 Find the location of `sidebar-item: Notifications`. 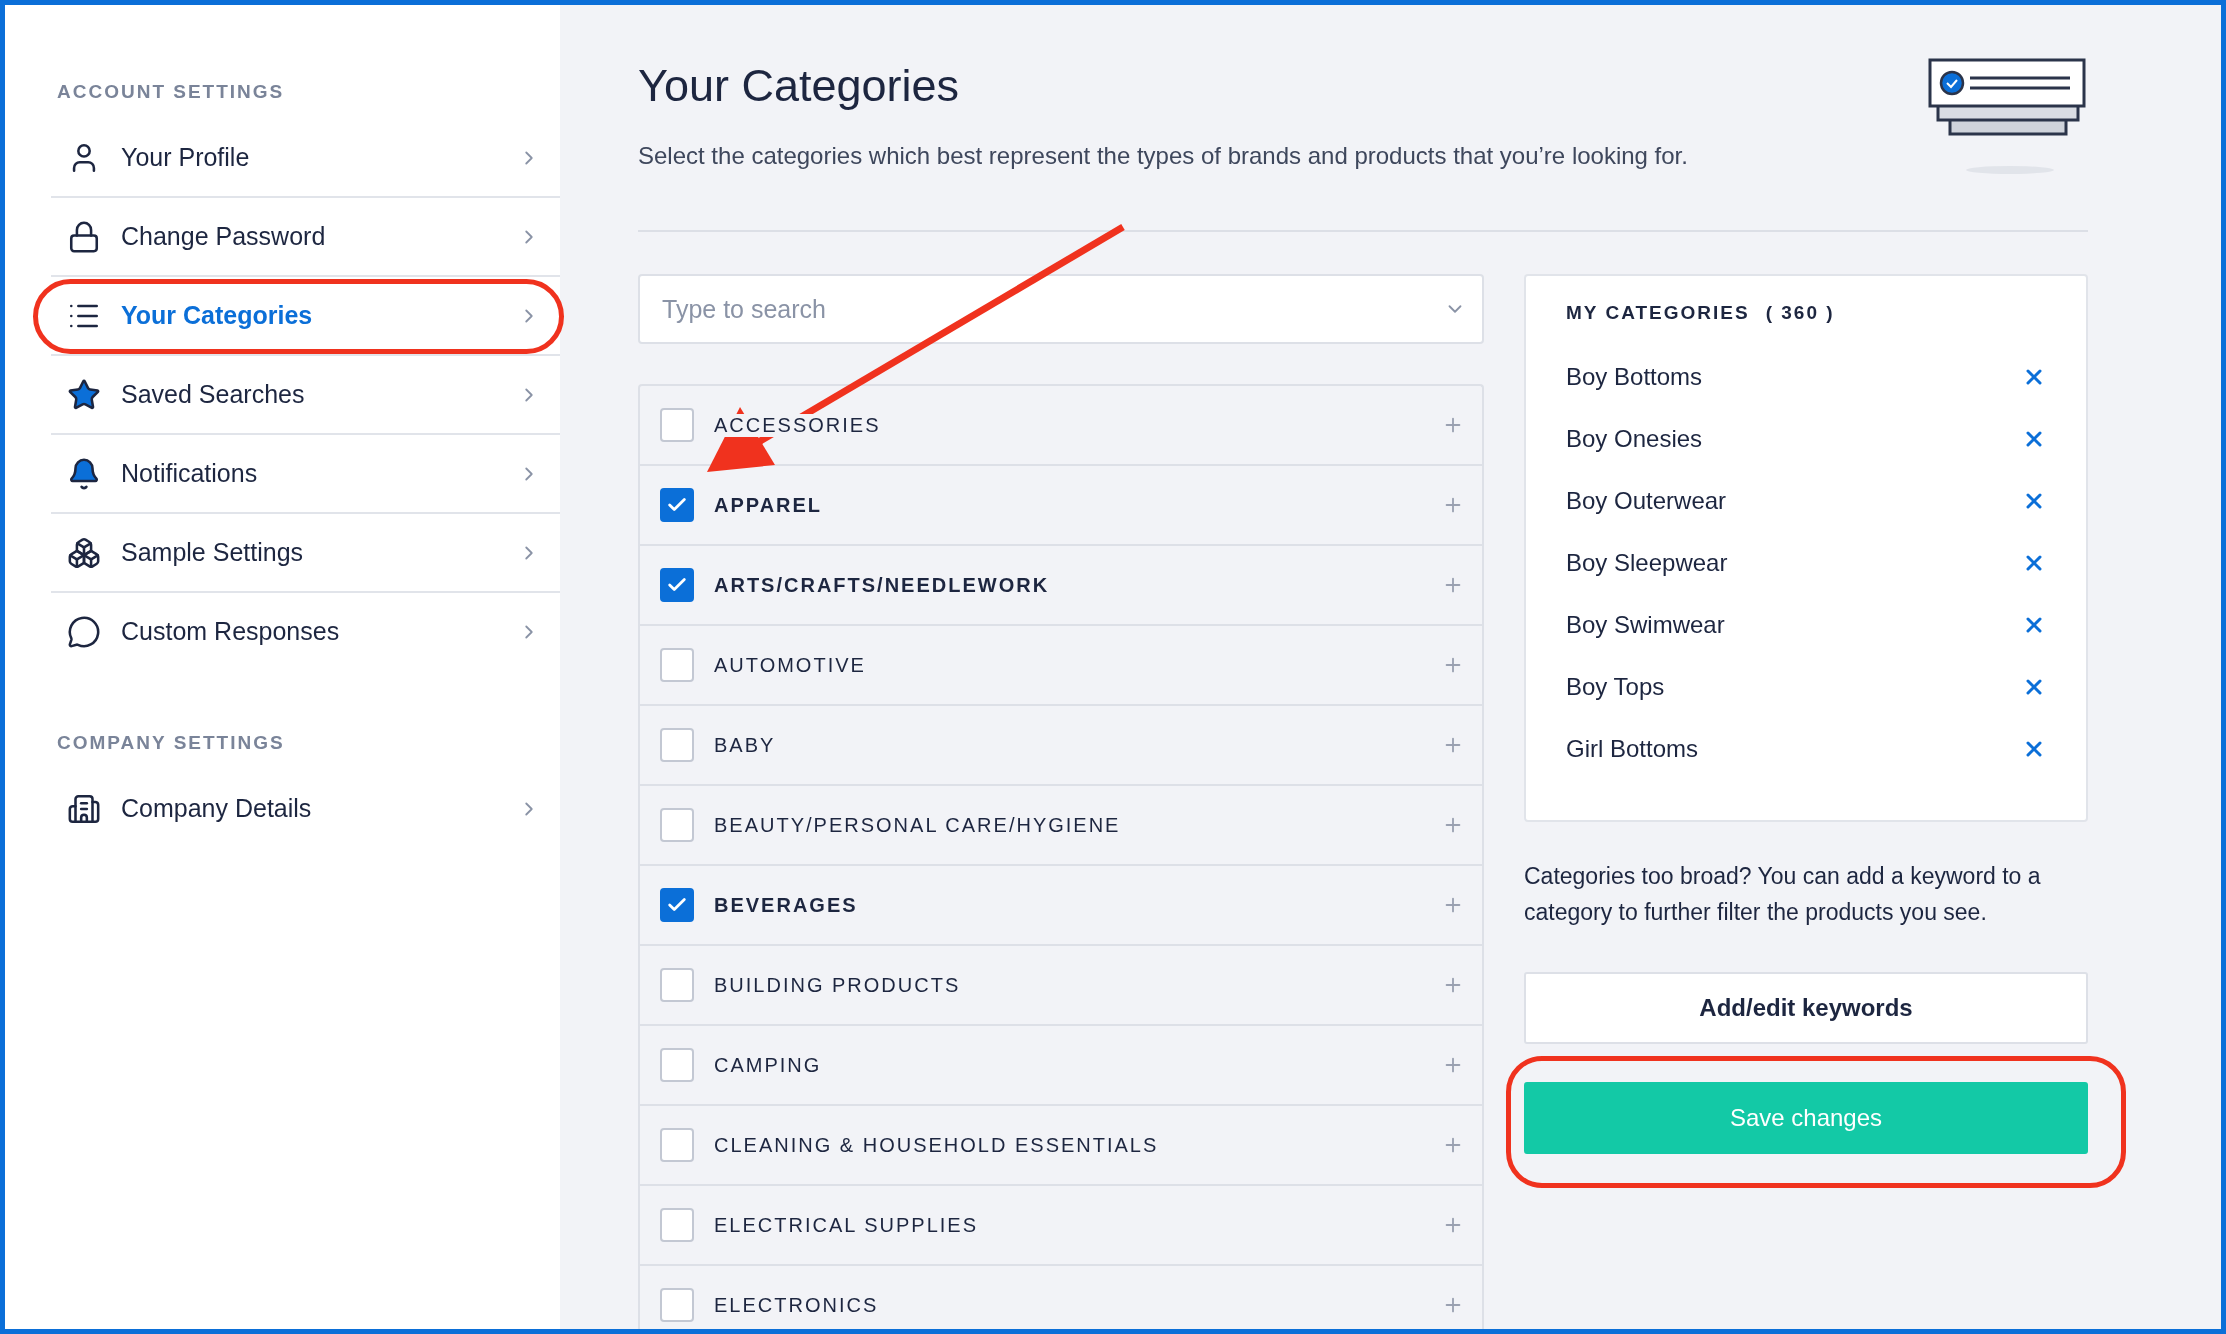

sidebar-item: Notifications is located at coordinates (305, 474).